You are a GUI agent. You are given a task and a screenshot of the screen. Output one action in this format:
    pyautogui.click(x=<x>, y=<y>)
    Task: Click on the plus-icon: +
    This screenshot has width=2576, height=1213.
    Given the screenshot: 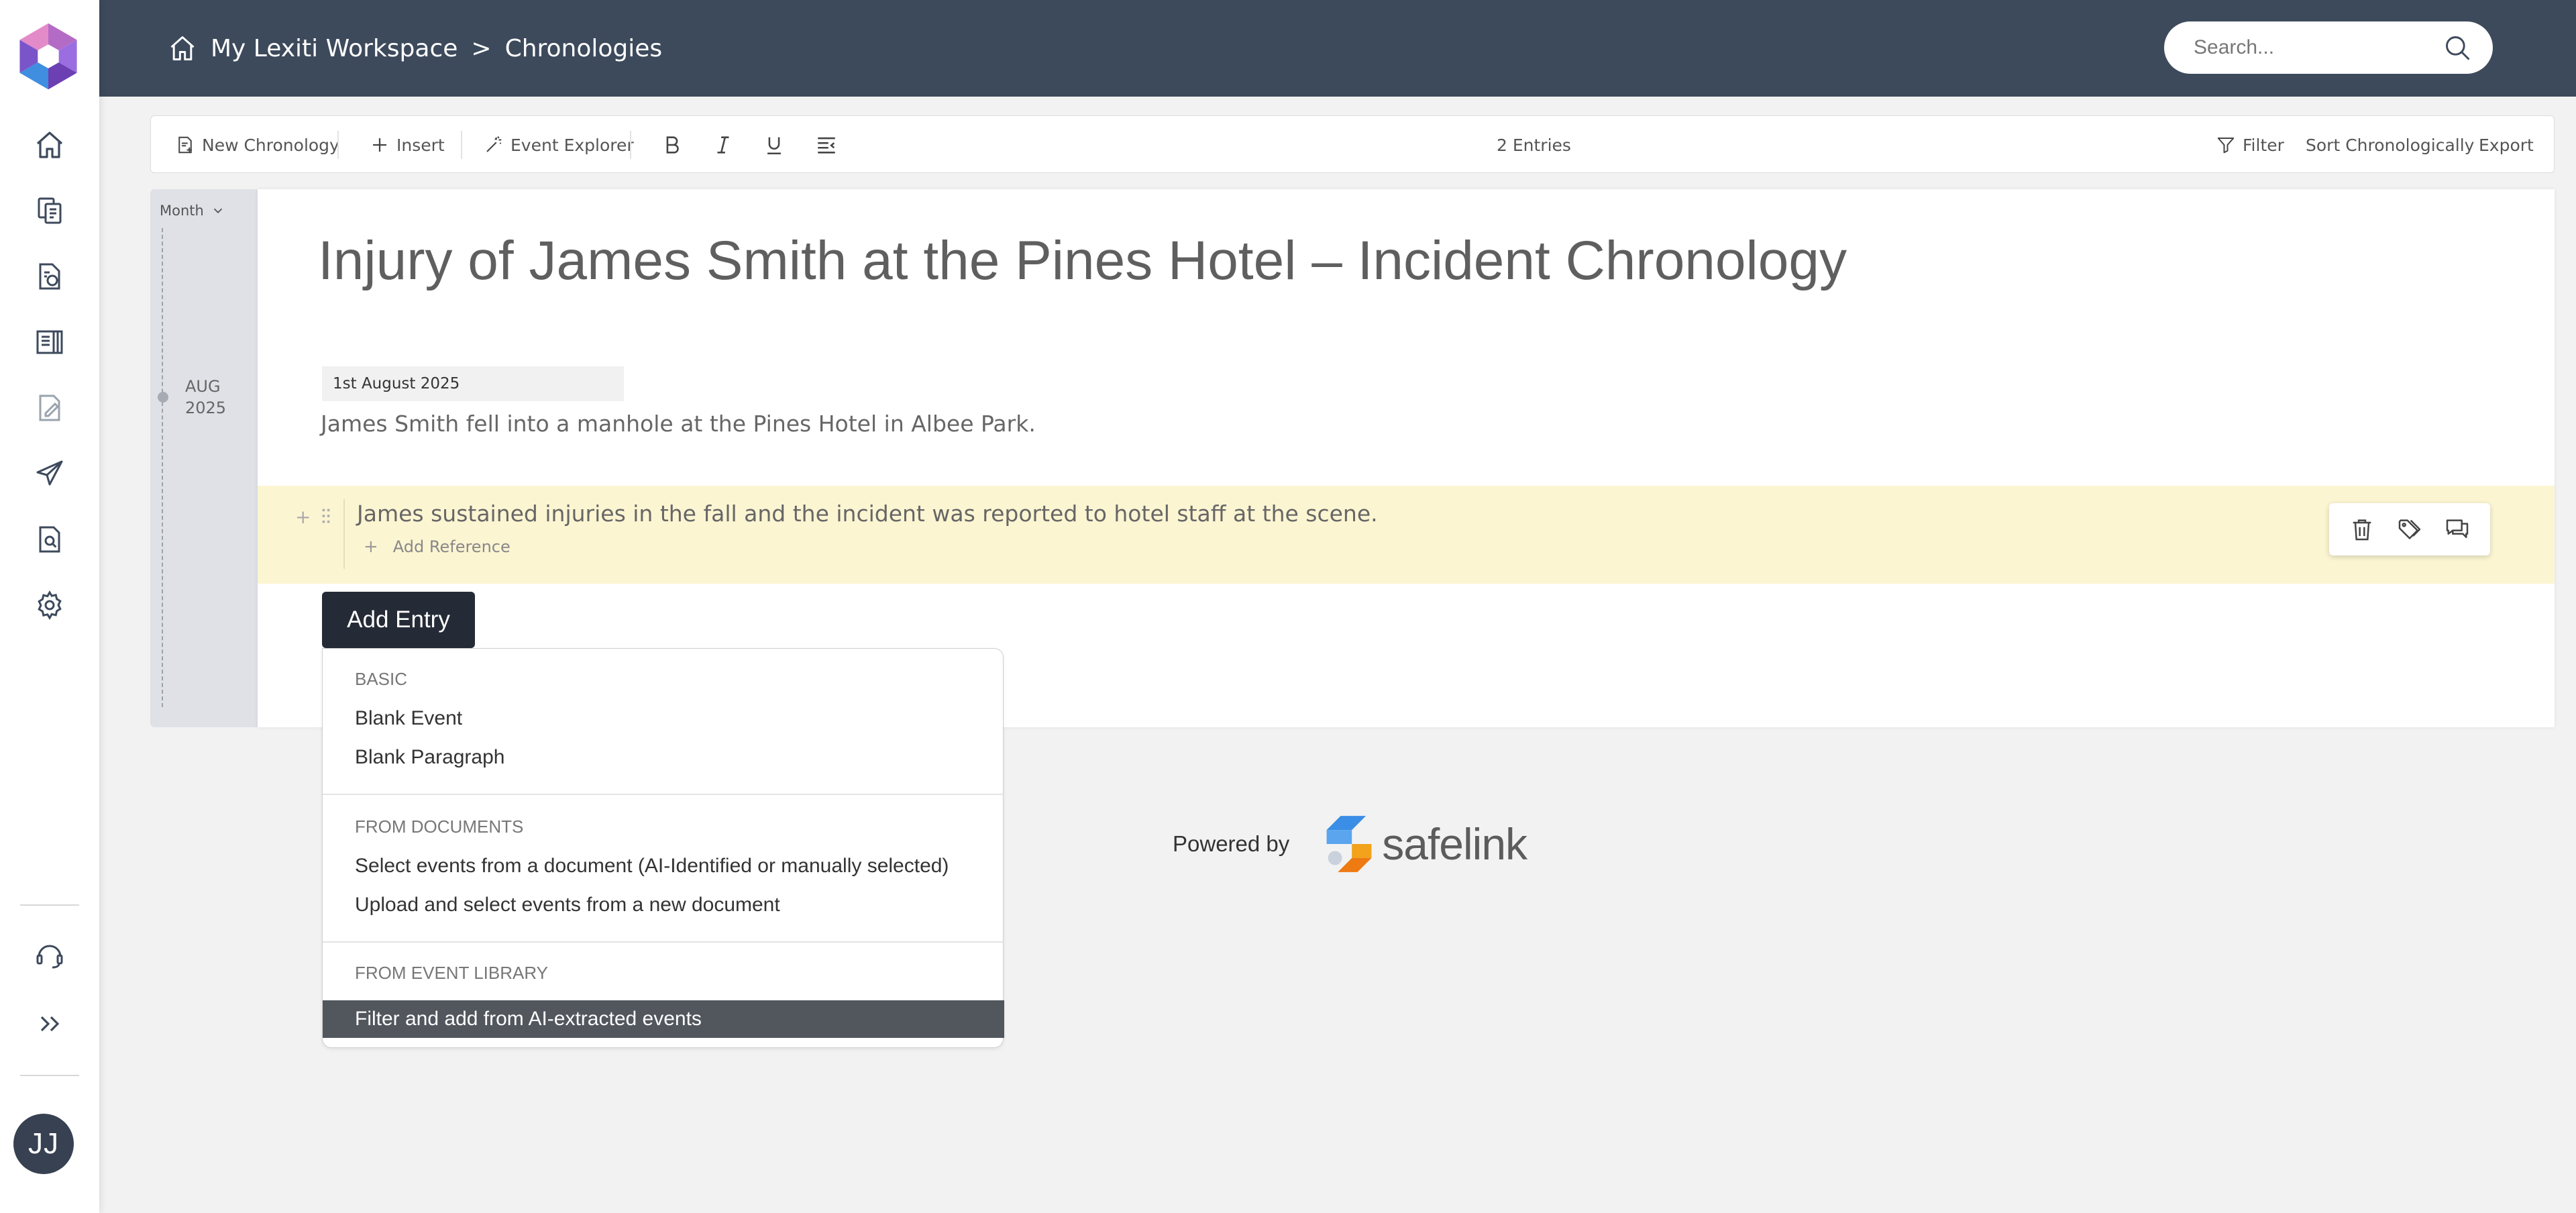 What is the action you would take?
    pyautogui.click(x=371, y=547)
    